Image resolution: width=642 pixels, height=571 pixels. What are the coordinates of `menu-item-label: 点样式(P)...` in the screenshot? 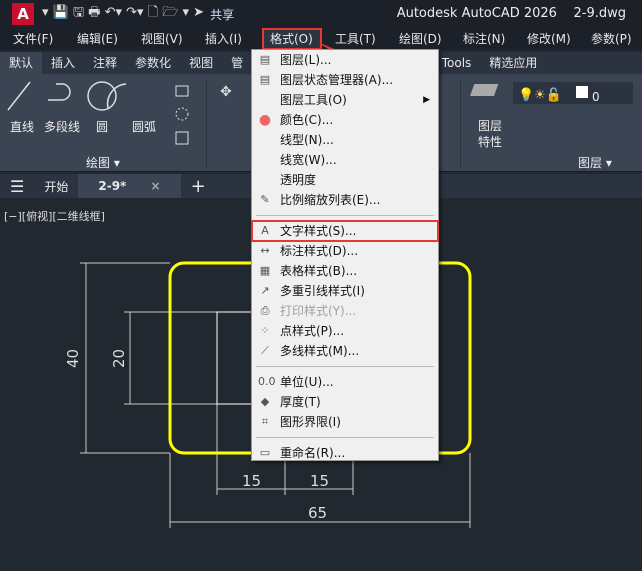 It's located at (312, 331).